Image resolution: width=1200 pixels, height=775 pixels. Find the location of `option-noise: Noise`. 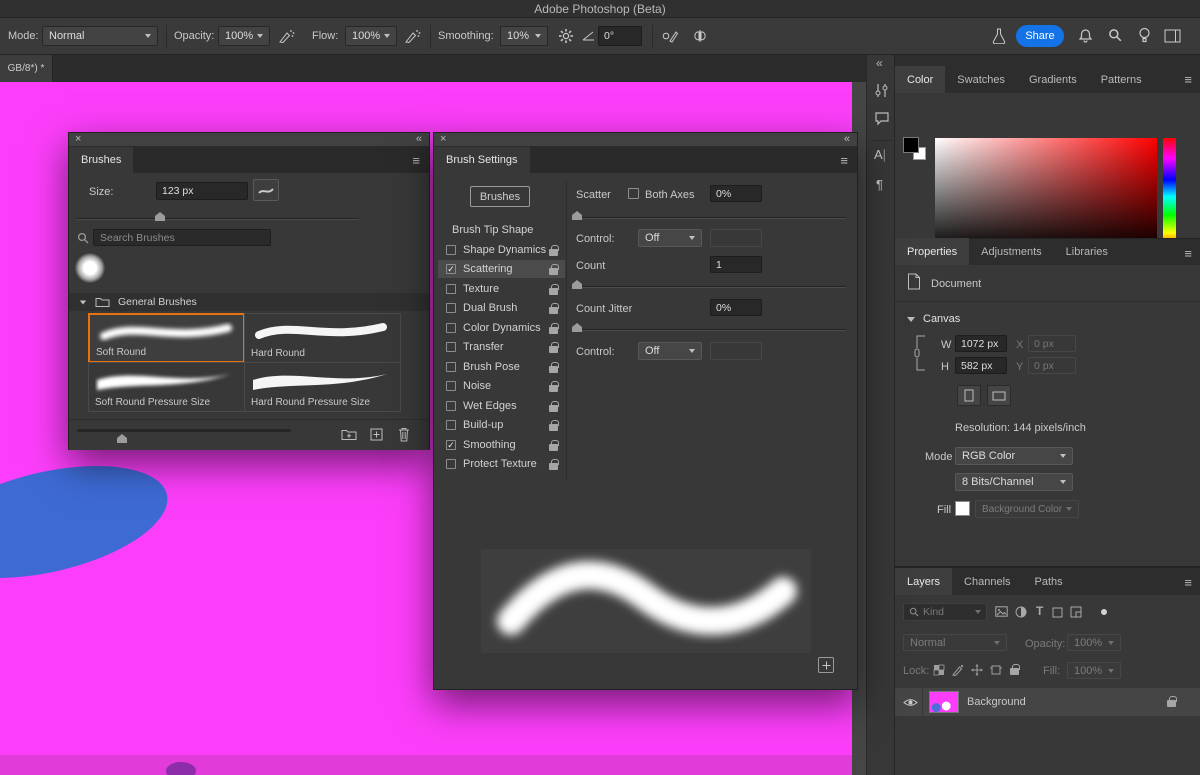

option-noise: Noise is located at coordinates (501, 386).